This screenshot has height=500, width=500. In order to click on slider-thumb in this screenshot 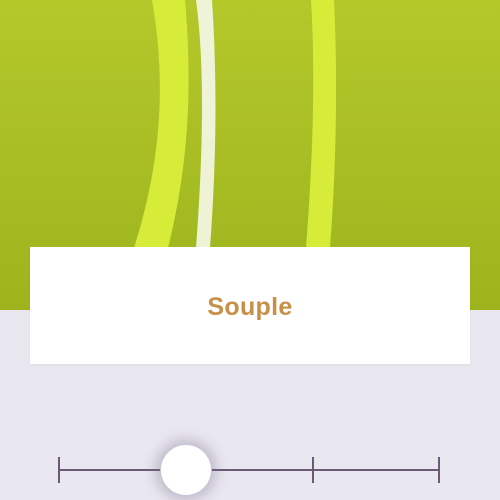, I will do `click(186, 470)`.